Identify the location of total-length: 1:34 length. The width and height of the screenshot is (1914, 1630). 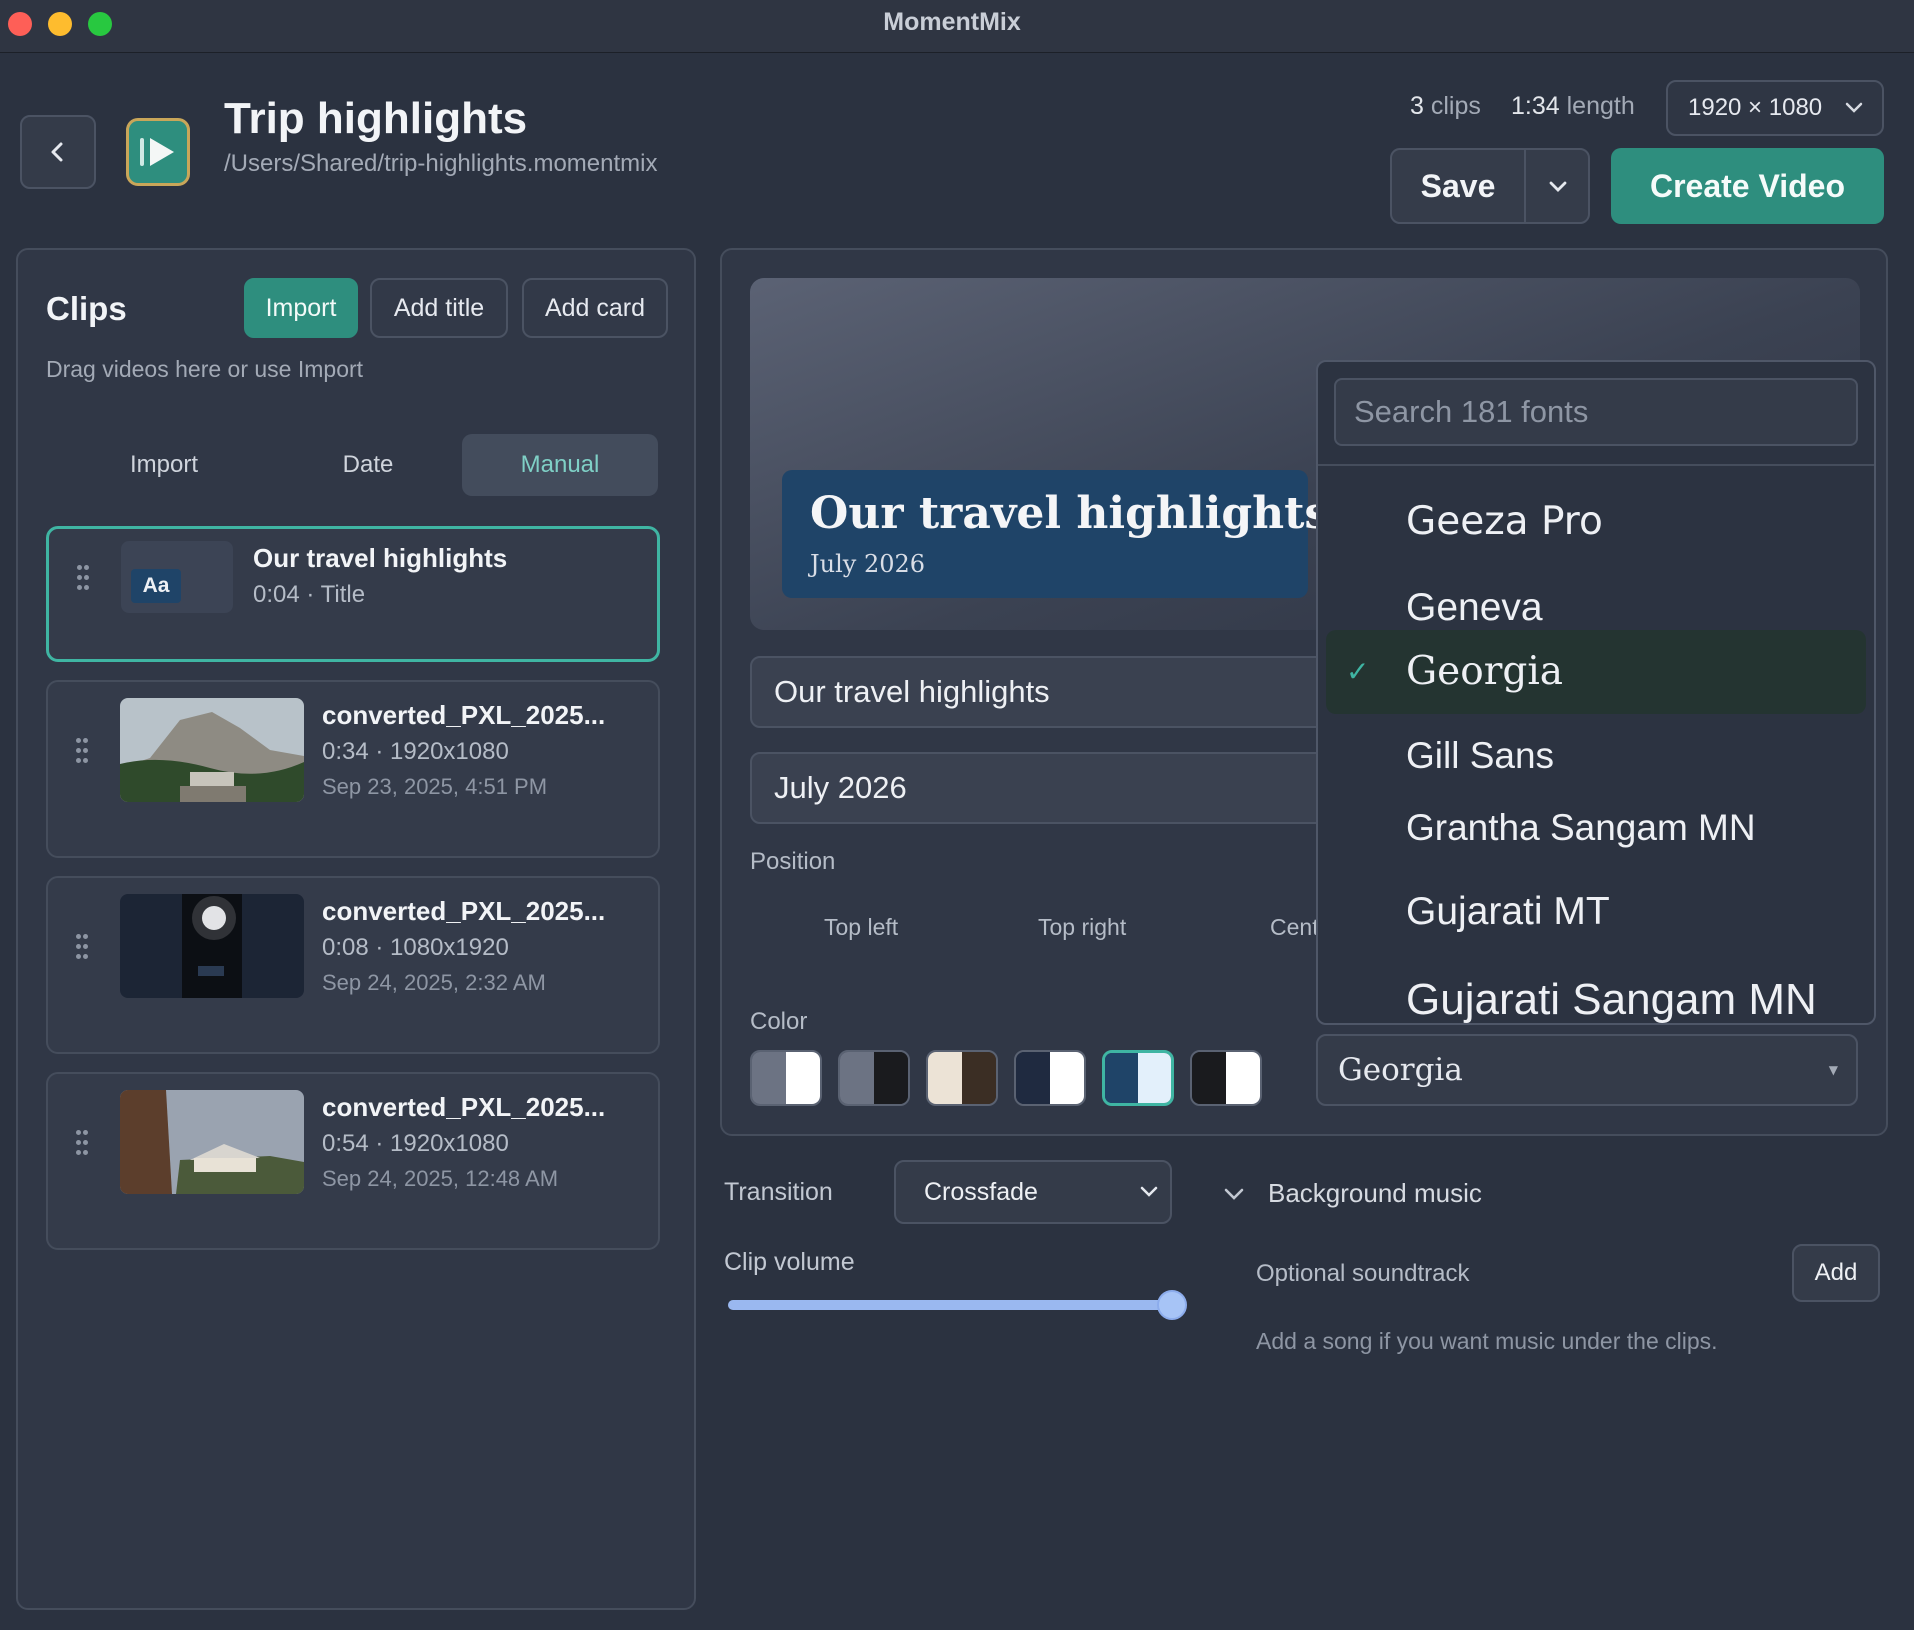
(1573, 106).